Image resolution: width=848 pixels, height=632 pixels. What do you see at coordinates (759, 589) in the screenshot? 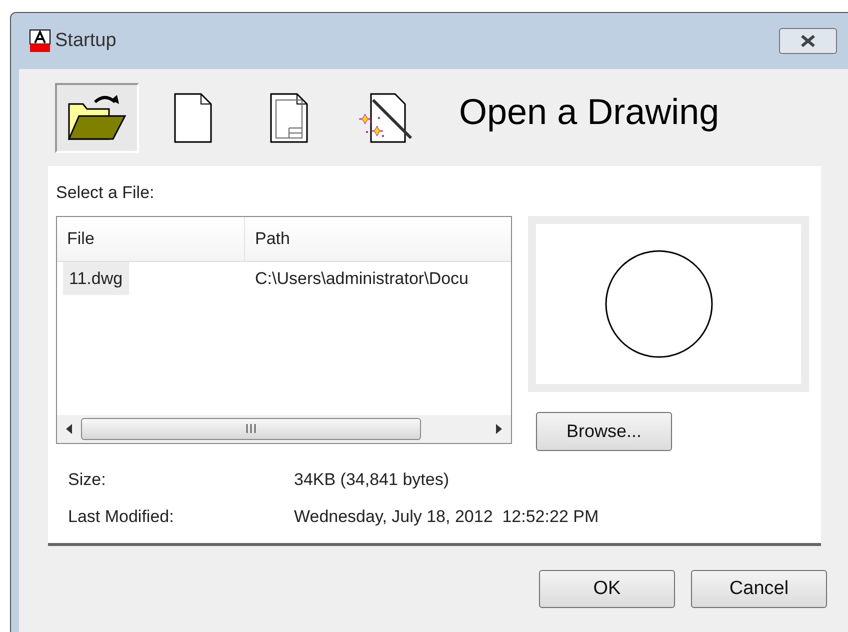
I see `dialog-button: Cancel` at bounding box center [759, 589].